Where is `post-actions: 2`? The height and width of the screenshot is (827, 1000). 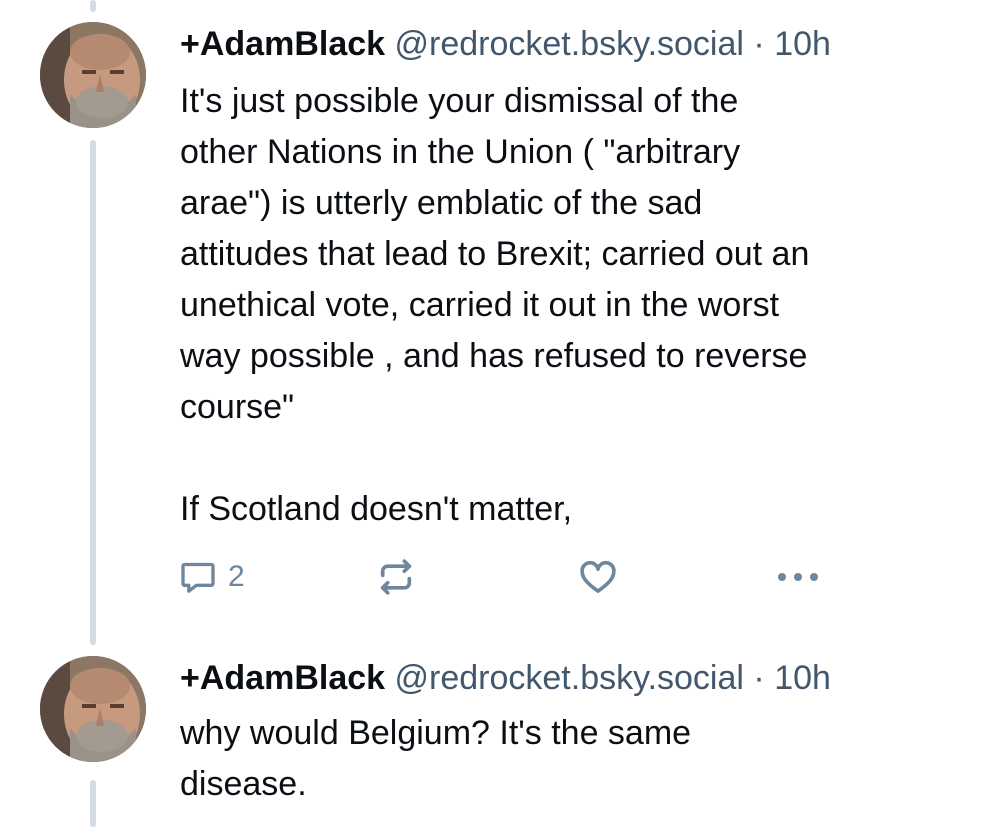
post-actions: 2 is located at coordinates (508, 577).